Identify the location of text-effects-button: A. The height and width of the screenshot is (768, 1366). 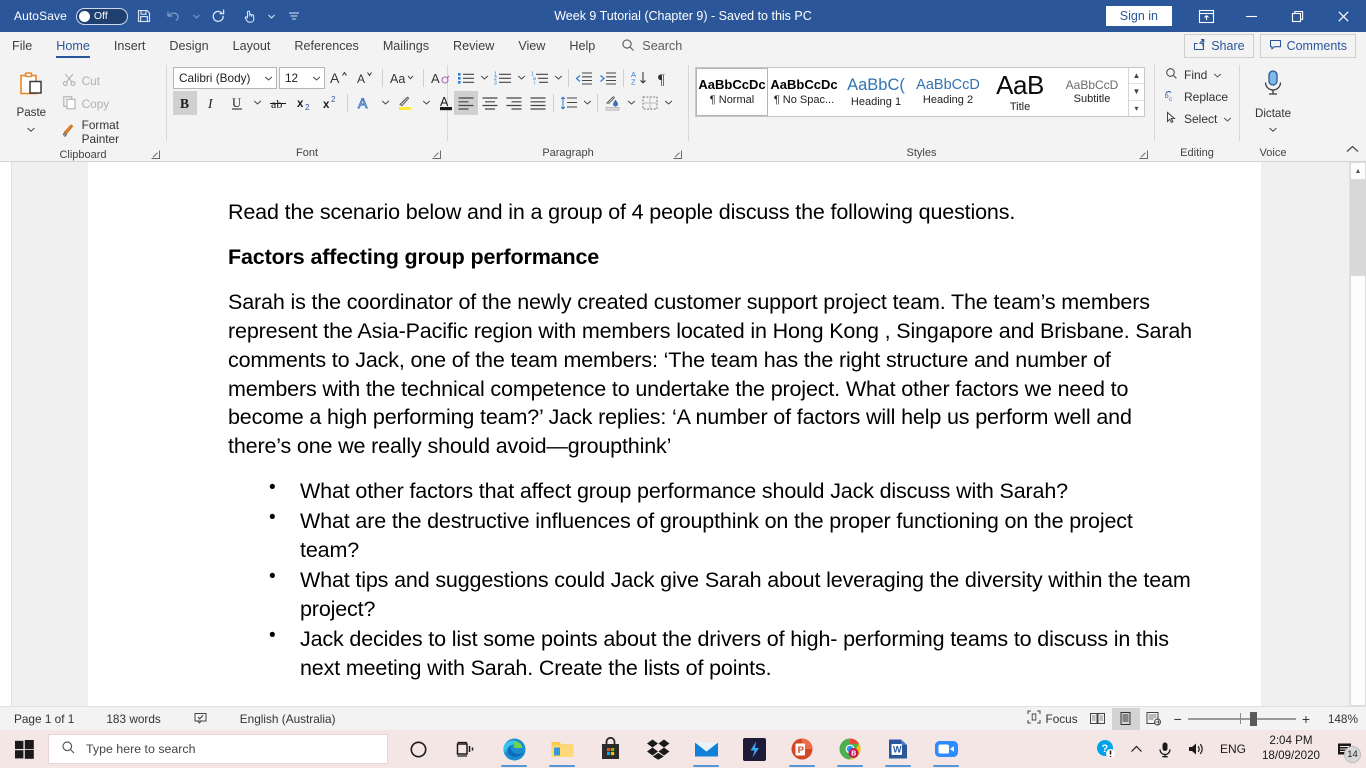
(365, 103).